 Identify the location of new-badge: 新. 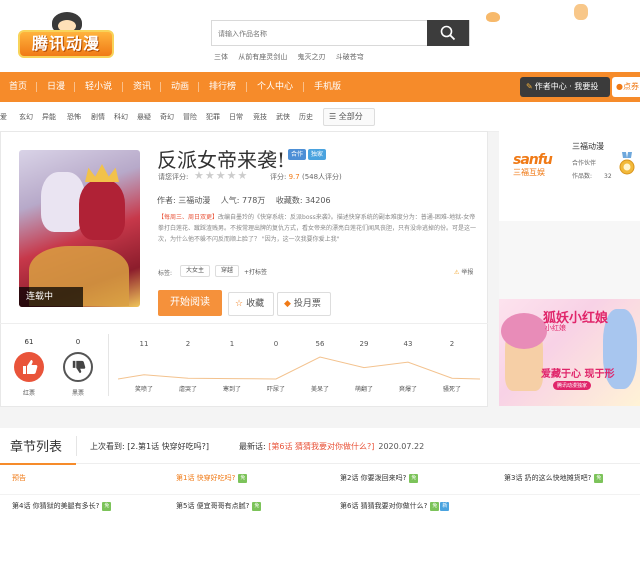
(445, 506).